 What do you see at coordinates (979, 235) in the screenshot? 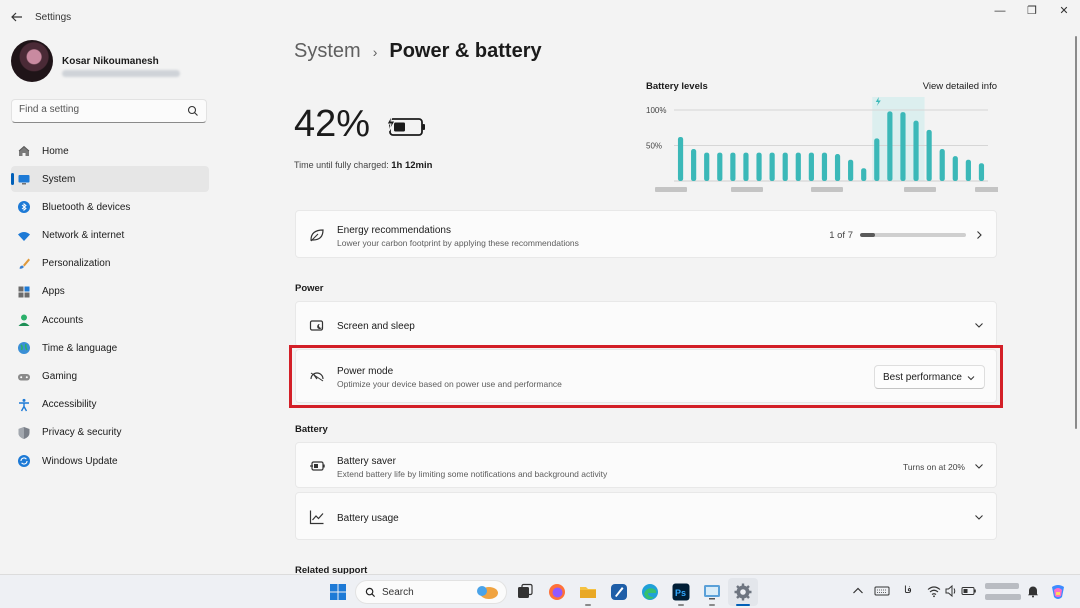
I see `chevron-right-icon` at bounding box center [979, 235].